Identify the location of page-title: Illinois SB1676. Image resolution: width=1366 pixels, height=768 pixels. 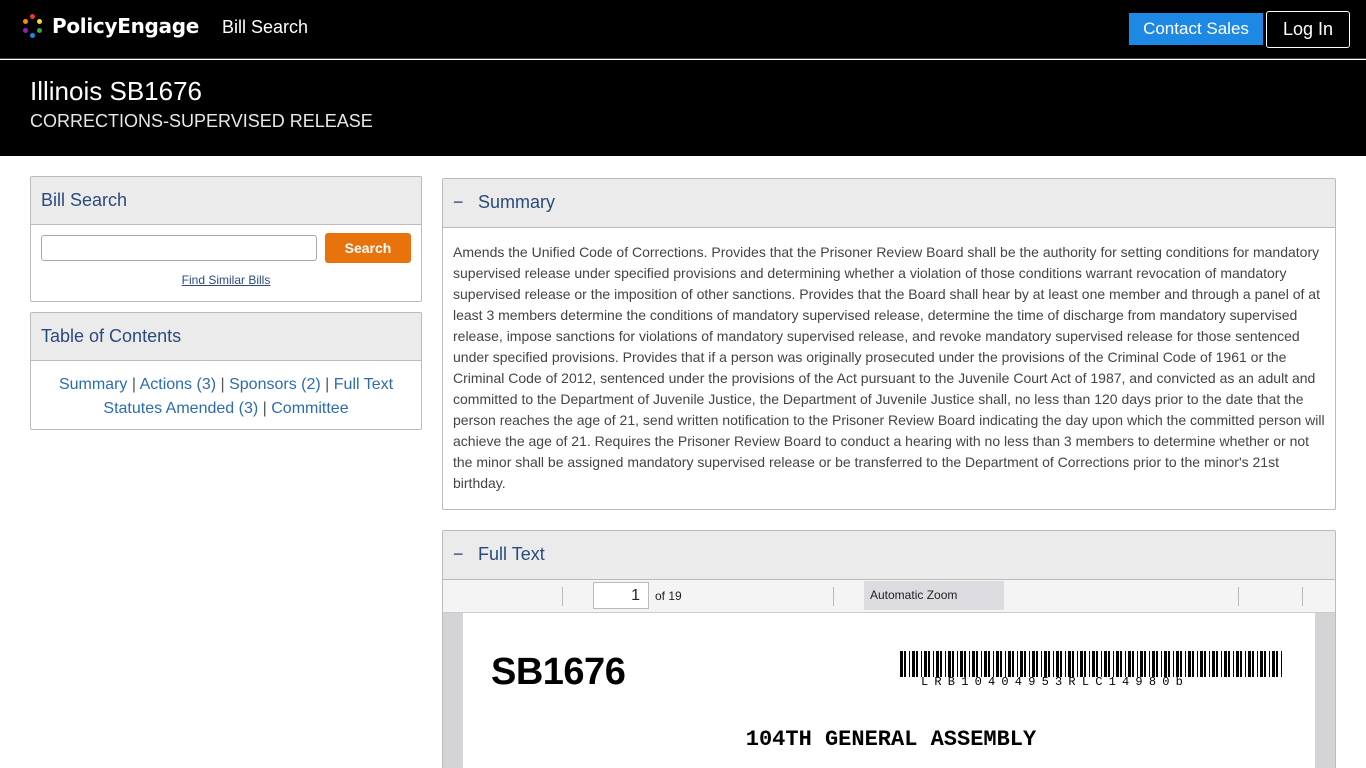
(116, 91).